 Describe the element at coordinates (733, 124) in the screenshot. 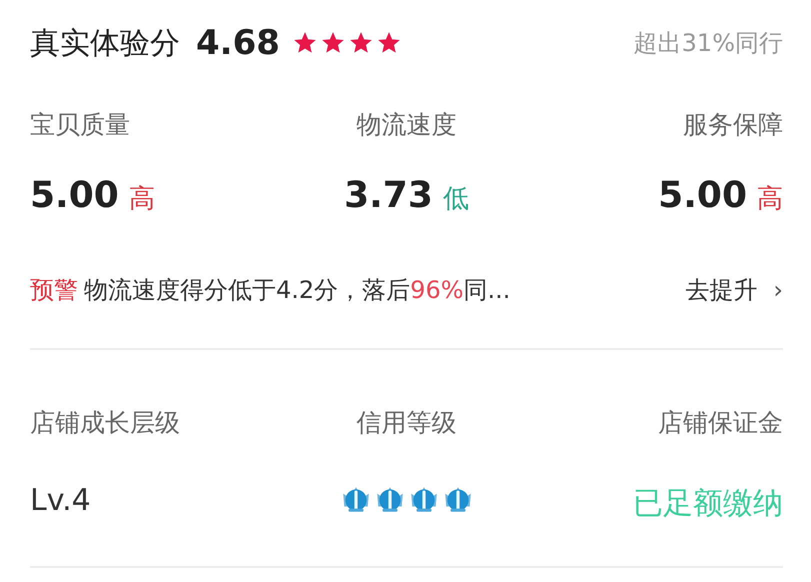

I see `metric-label: 服务保障` at that location.